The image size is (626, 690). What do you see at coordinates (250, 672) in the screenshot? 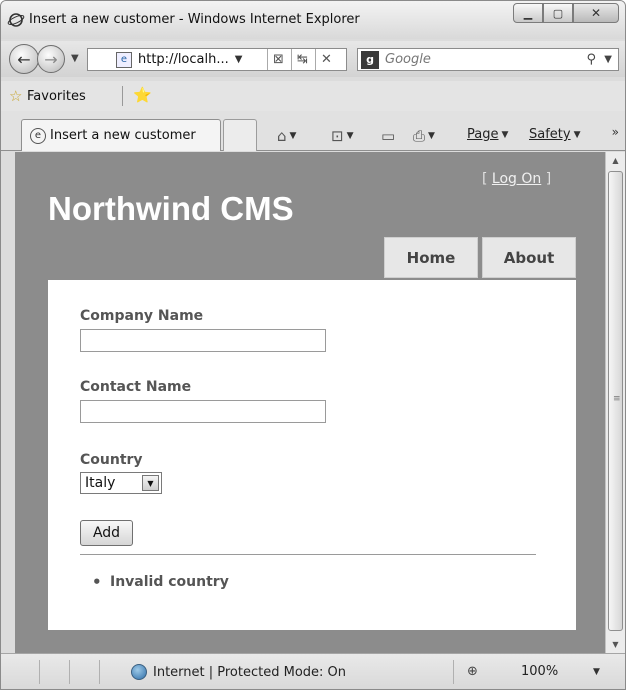
I see `security-zone-label: Internet | Protected Mode: On` at bounding box center [250, 672].